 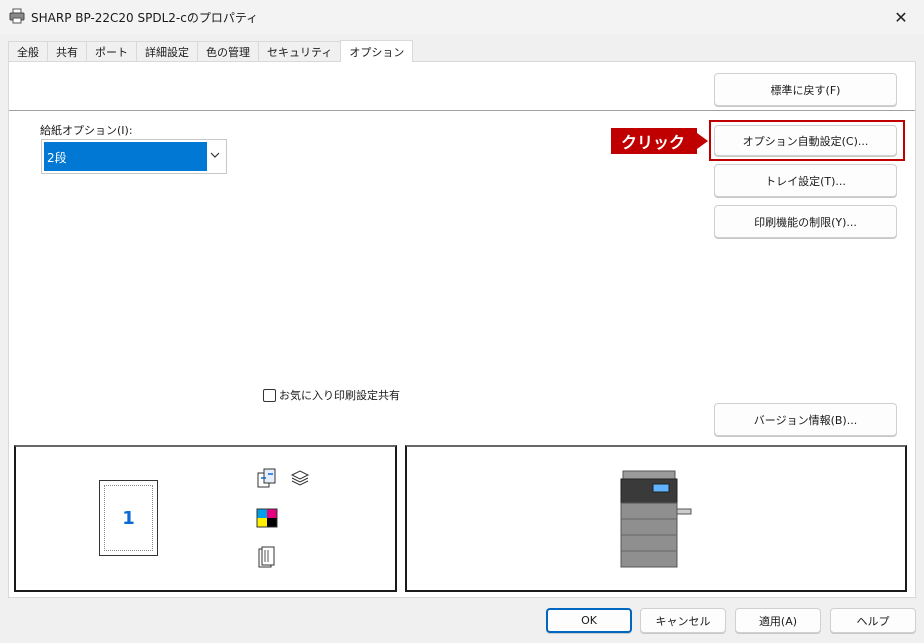 I want to click on staple-icon, so click(x=266, y=557).